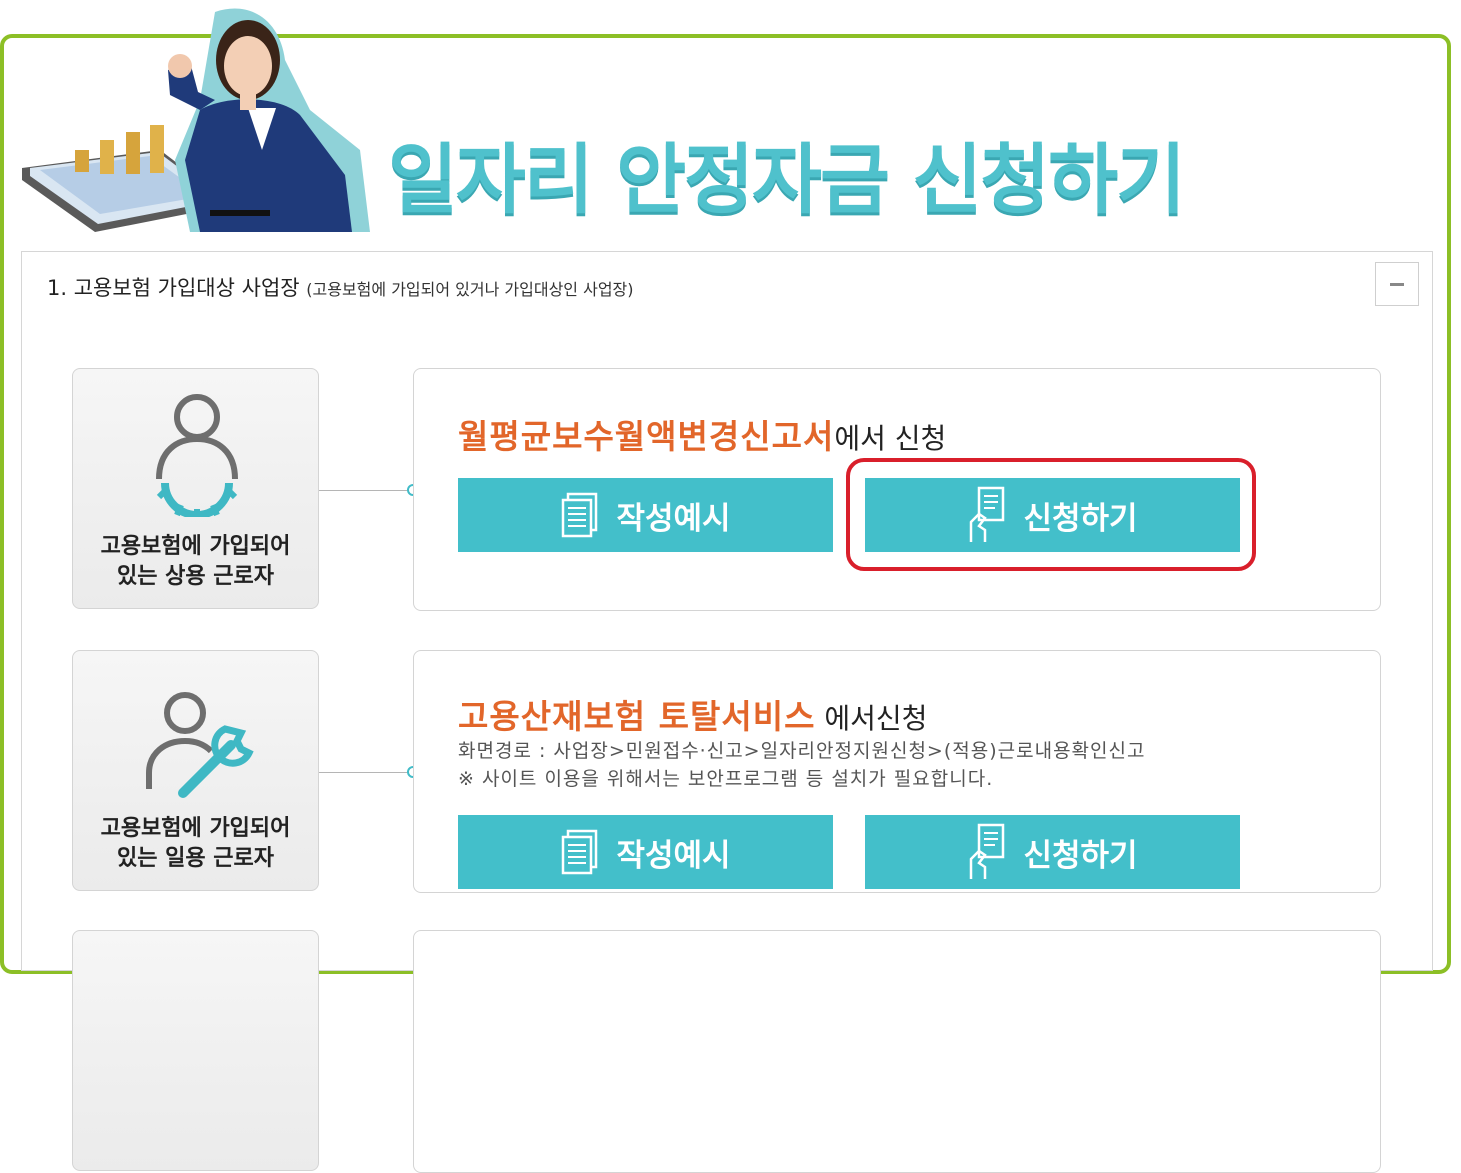  I want to click on section-title: 1. 고용보험 가입대상 사업장, so click(173, 288).